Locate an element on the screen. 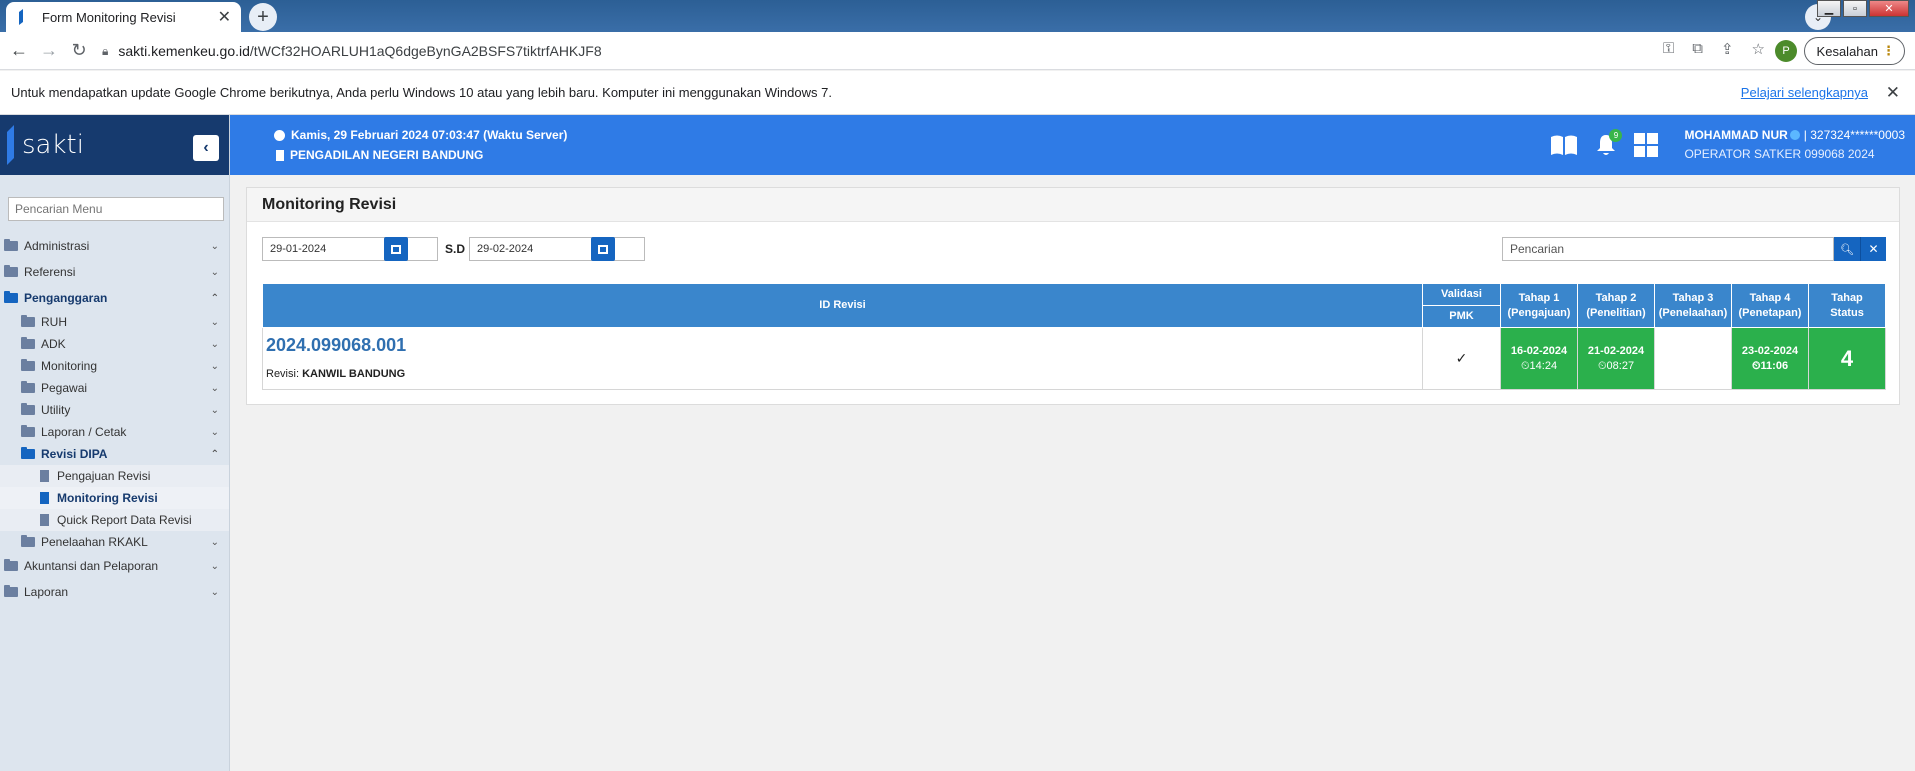  col-tahap3: Tahap 3 (Penelaahan) is located at coordinates (1693, 305).